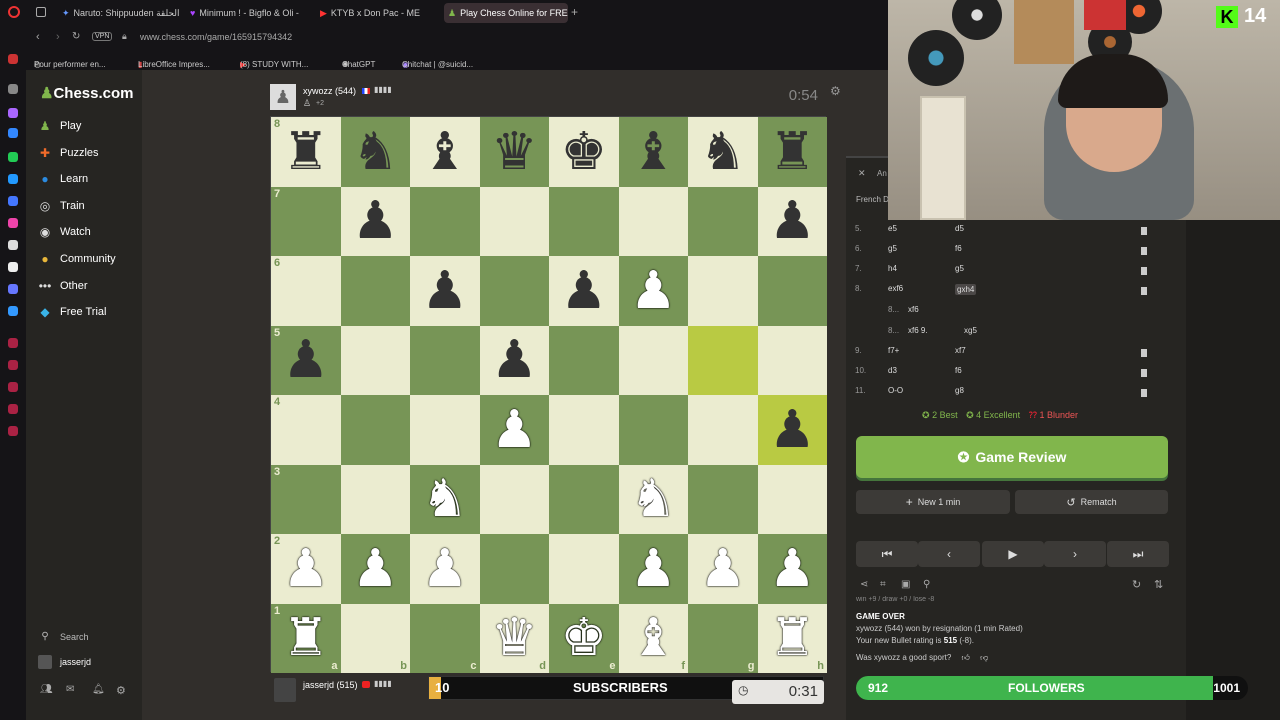 This screenshot has width=1280, height=720. What do you see at coordinates (1013, 554) in the screenshot?
I see `play-button: ▶` at bounding box center [1013, 554].